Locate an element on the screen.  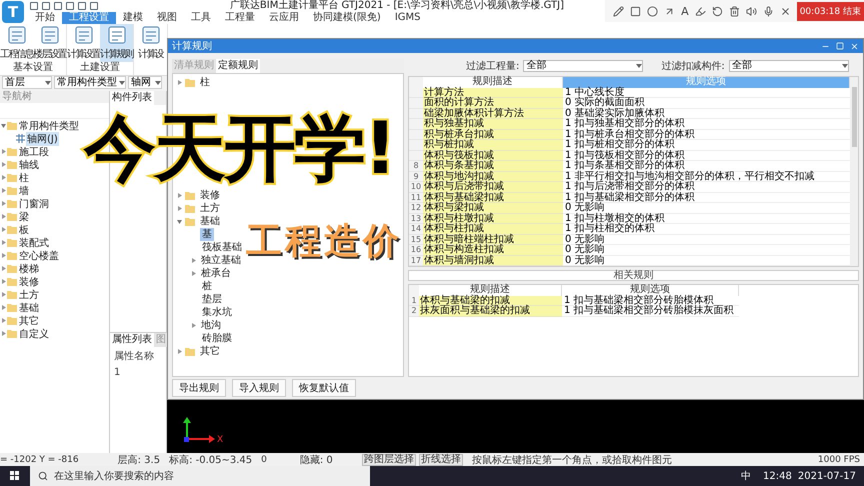
menu-tab: 建模 is located at coordinates (133, 18).